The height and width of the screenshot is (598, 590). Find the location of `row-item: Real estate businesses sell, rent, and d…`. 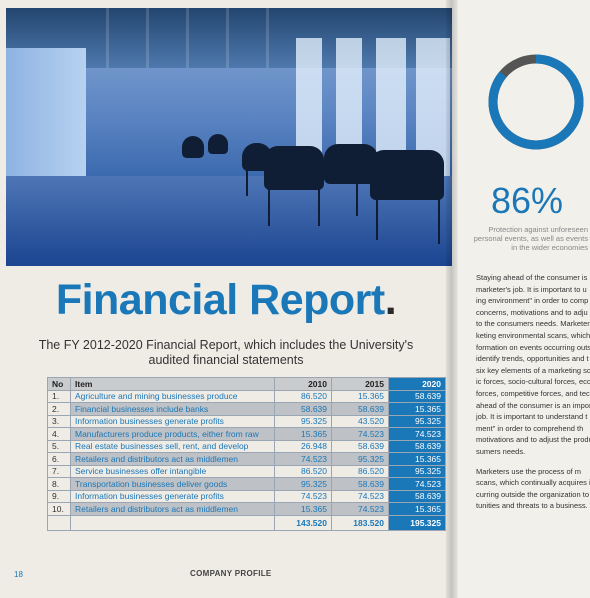

row-item: Real estate businesses sell, rent, and d… is located at coordinates (172, 446).